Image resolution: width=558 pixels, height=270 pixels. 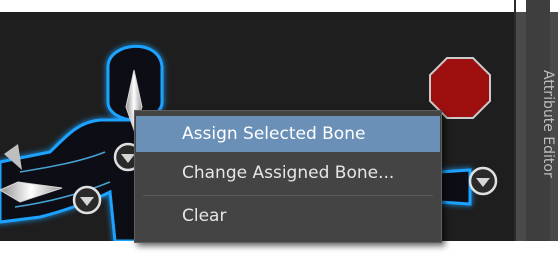 I want to click on attribute-editor-tab-label: Attribute Editor, so click(x=548, y=124).